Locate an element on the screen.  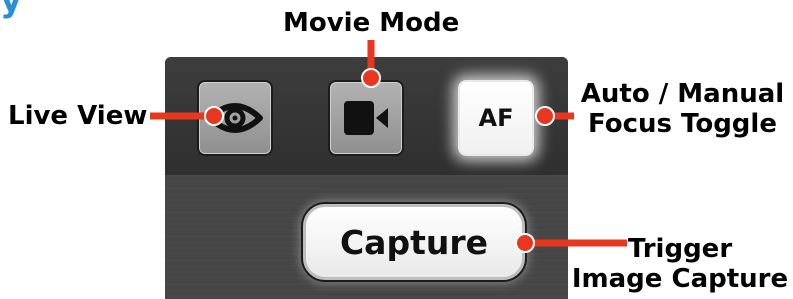
live-view-button is located at coordinates (235, 118).